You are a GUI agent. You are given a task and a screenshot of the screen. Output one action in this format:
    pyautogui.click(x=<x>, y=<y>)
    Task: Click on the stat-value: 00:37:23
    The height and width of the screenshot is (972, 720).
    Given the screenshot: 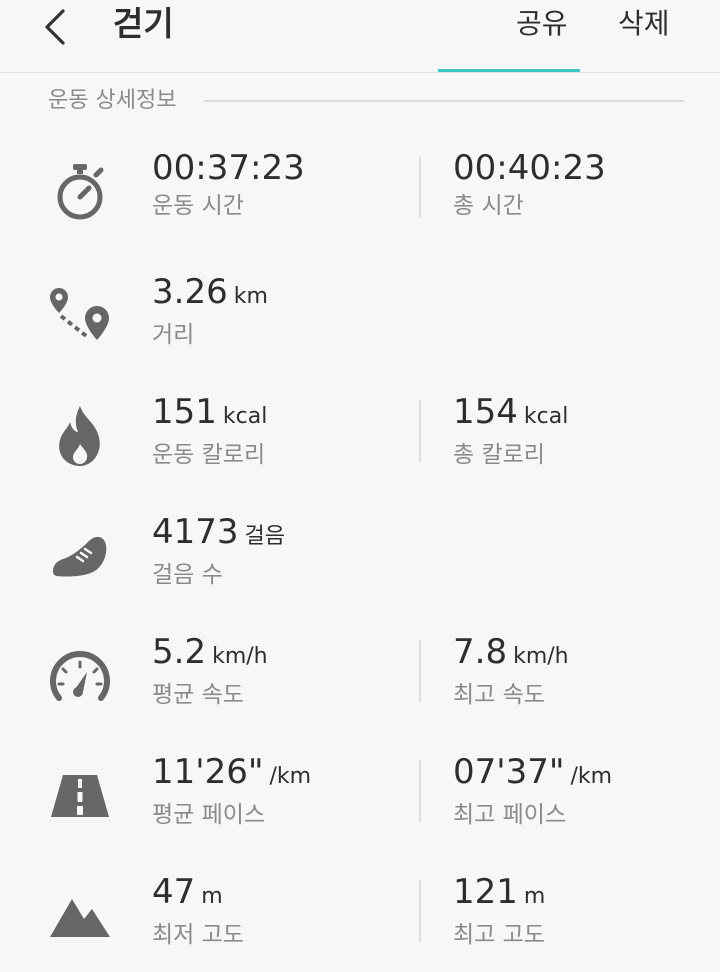 What is the action you would take?
    pyautogui.click(x=228, y=168)
    